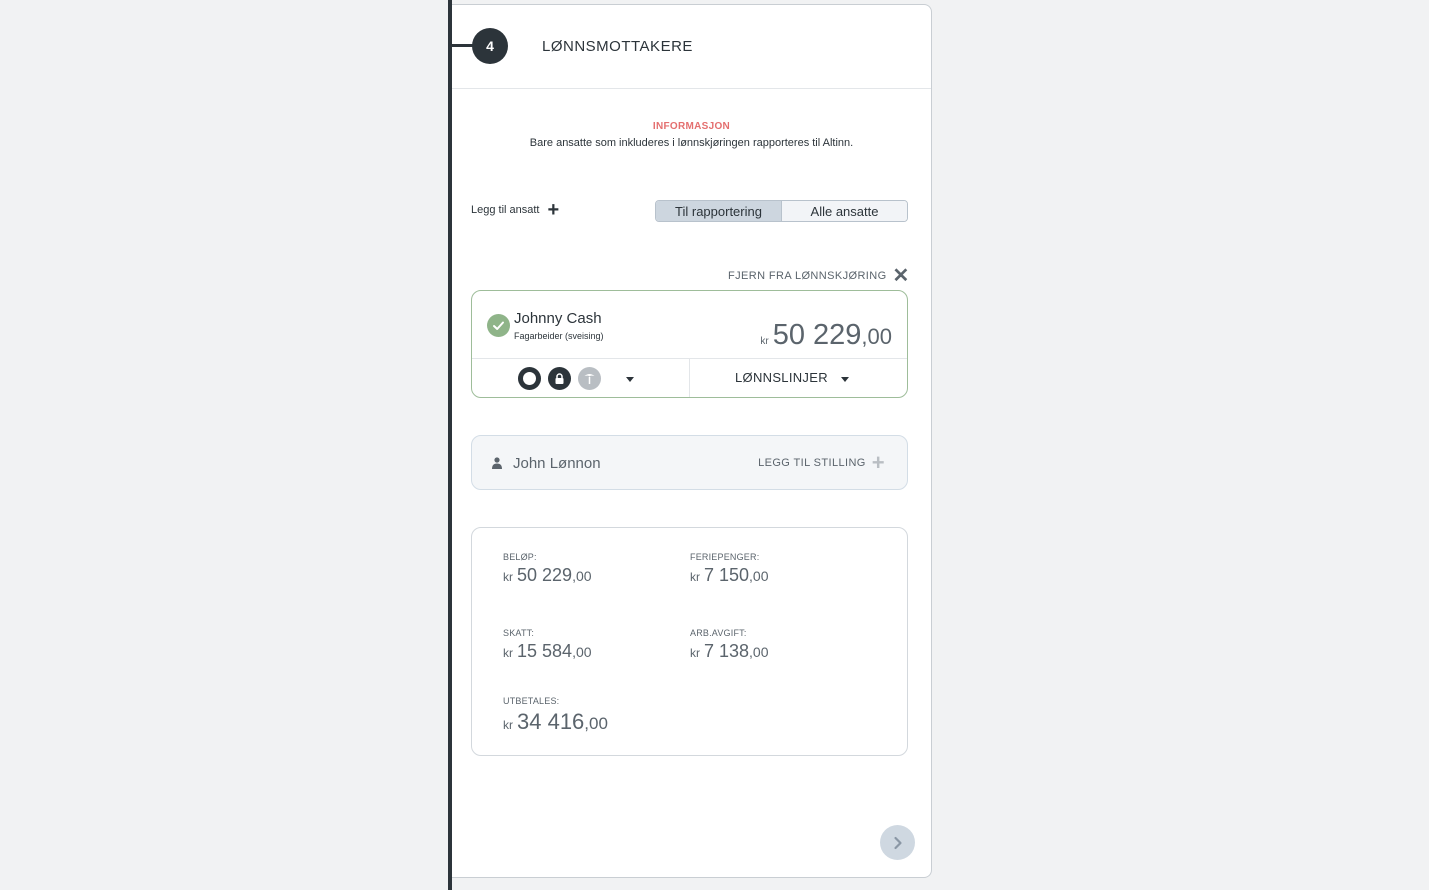  I want to click on summary-label: SKATT:, so click(519, 633).